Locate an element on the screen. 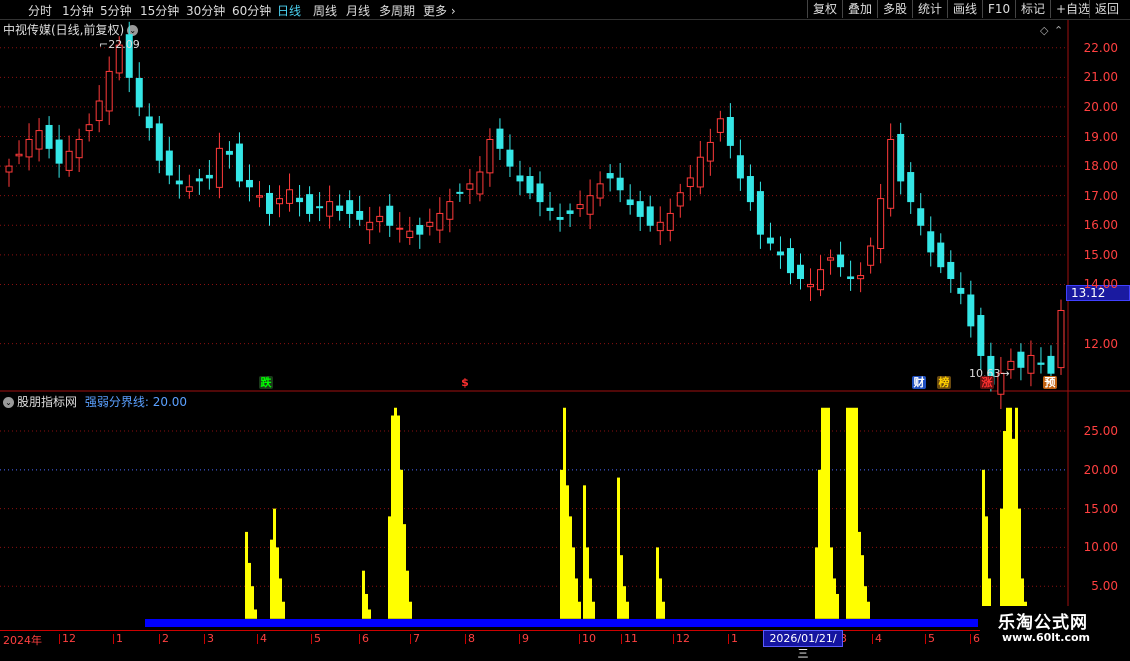 This screenshot has height=661, width=1130. date-tick: 2 is located at coordinates (164, 638).